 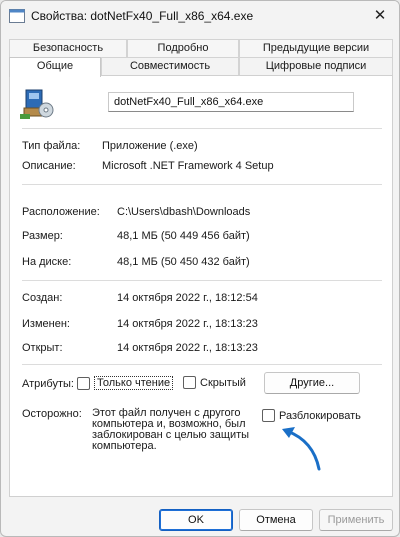 I want to click on tabs-front-row: Общие Совместимость Цифровые подписи, so click(x=201, y=67).